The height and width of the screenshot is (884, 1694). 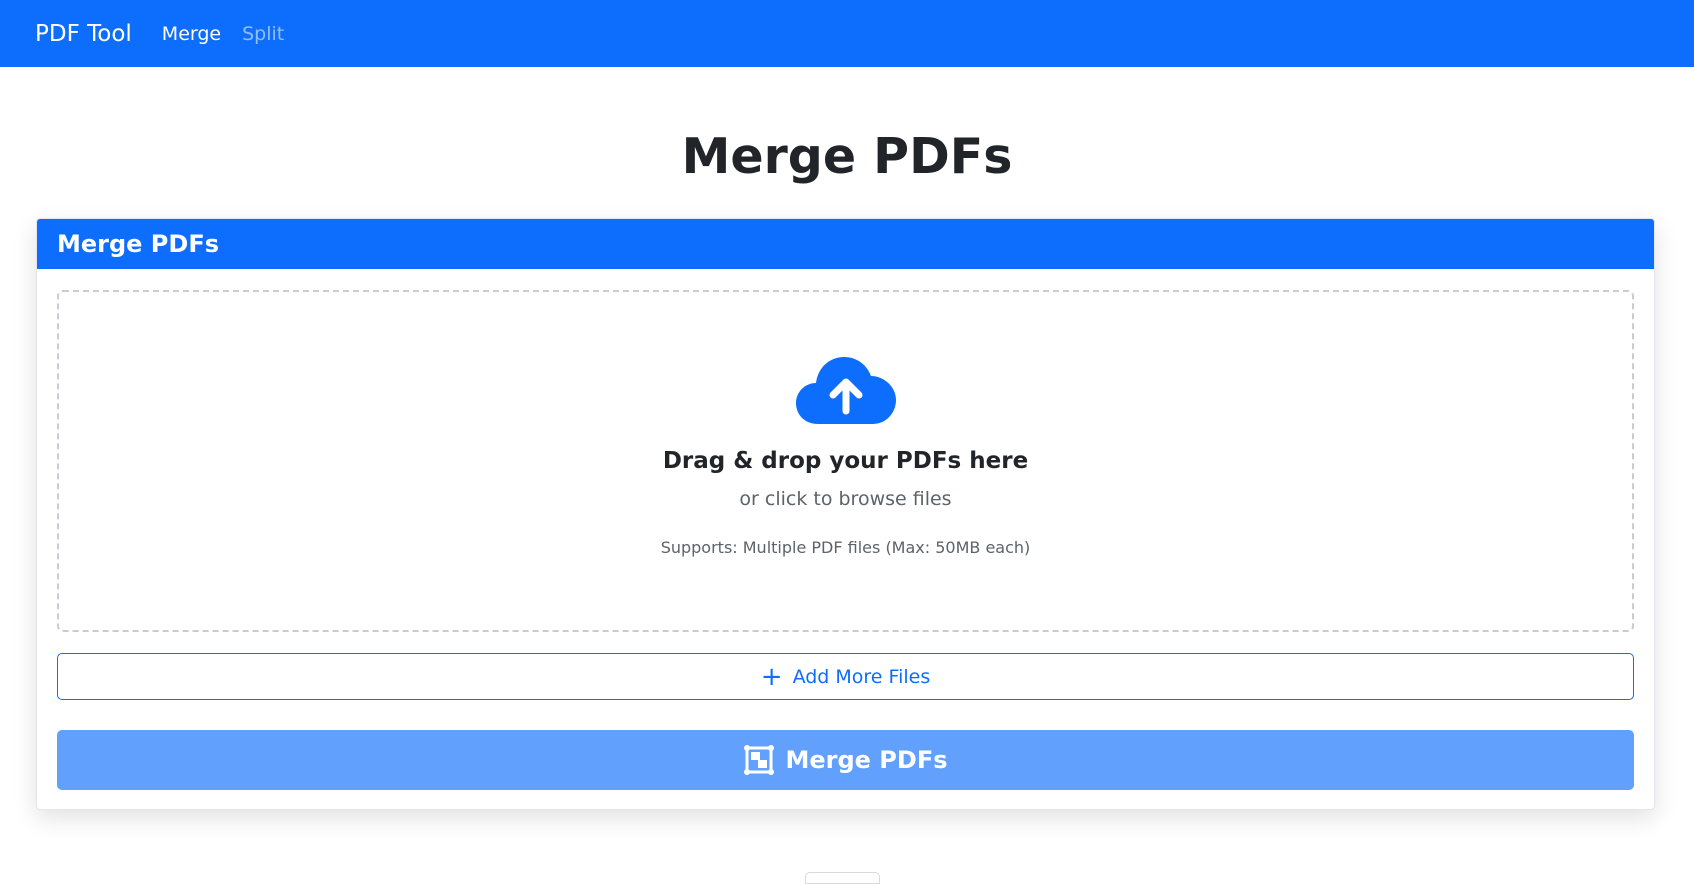 I want to click on merge-pdfs-label: Merge PDFs, so click(x=866, y=760).